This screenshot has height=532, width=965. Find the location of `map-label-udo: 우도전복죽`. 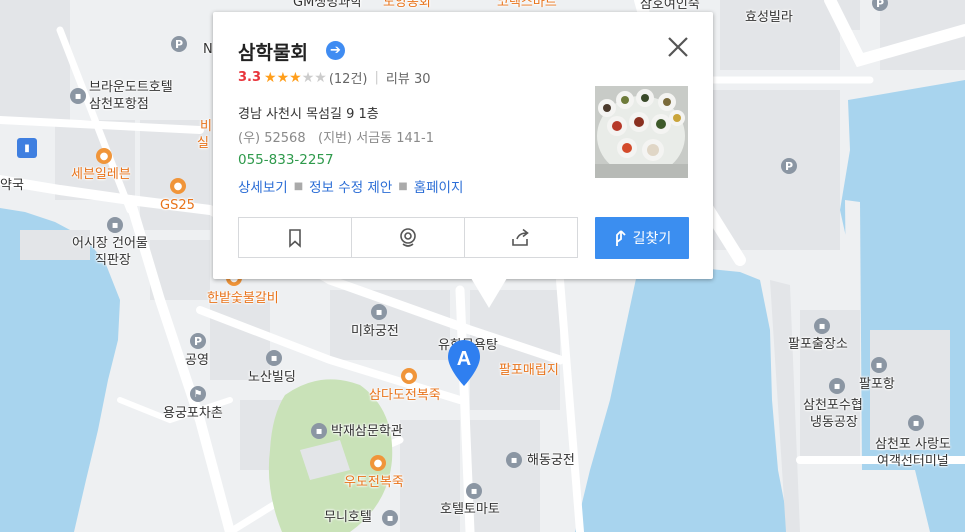

map-label-udo: 우도전복죽 is located at coordinates (374, 482).